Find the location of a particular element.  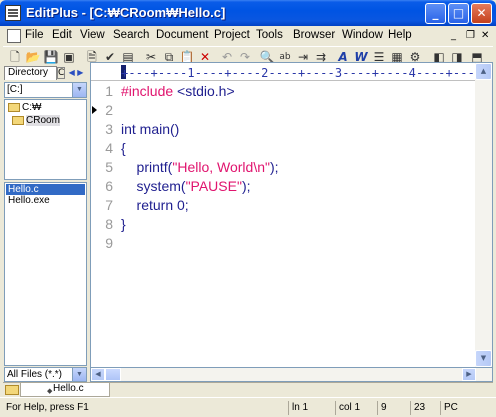

title-bar: EditPlus - [C:₩CRoom₩Hello.c] _ □ ✕ is located at coordinates (248, 13).